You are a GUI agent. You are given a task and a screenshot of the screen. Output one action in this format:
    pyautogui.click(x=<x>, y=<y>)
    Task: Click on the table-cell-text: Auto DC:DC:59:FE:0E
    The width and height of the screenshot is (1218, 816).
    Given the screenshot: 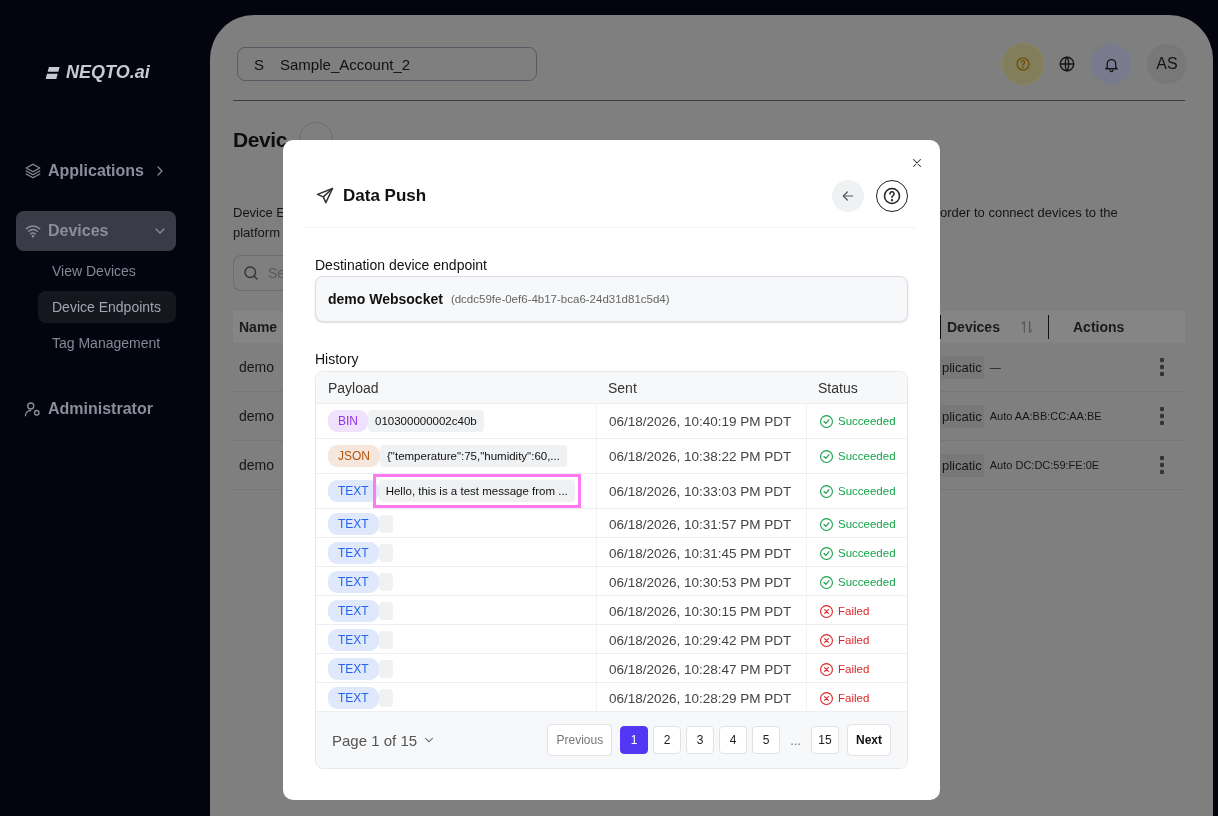 What is the action you would take?
    pyautogui.click(x=1045, y=465)
    